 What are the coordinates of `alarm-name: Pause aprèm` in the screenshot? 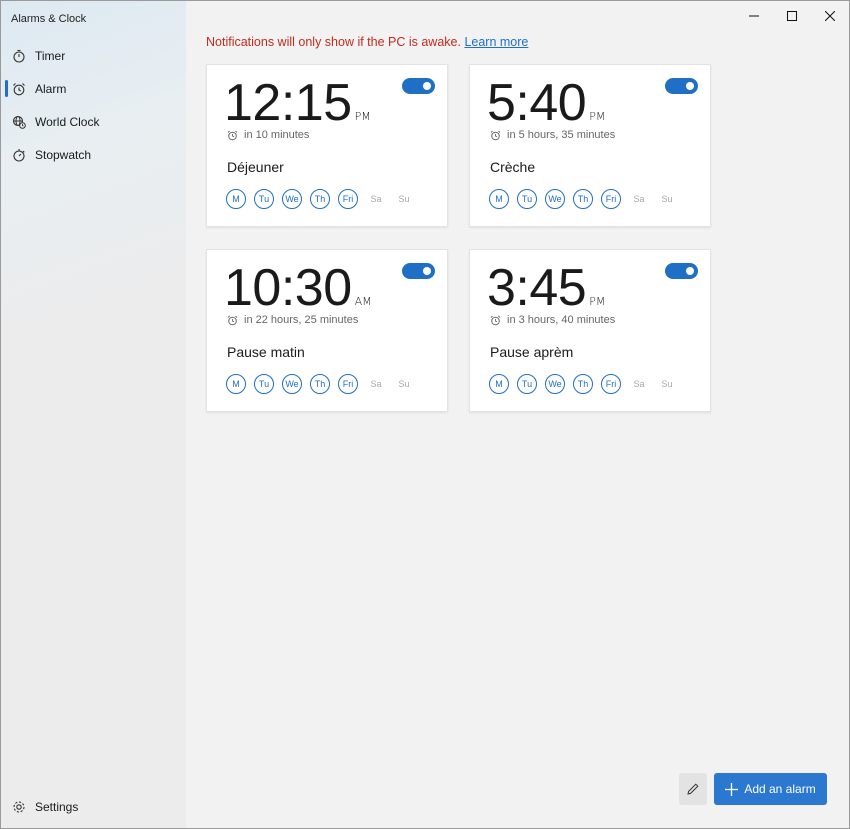 It's located at (532, 352).